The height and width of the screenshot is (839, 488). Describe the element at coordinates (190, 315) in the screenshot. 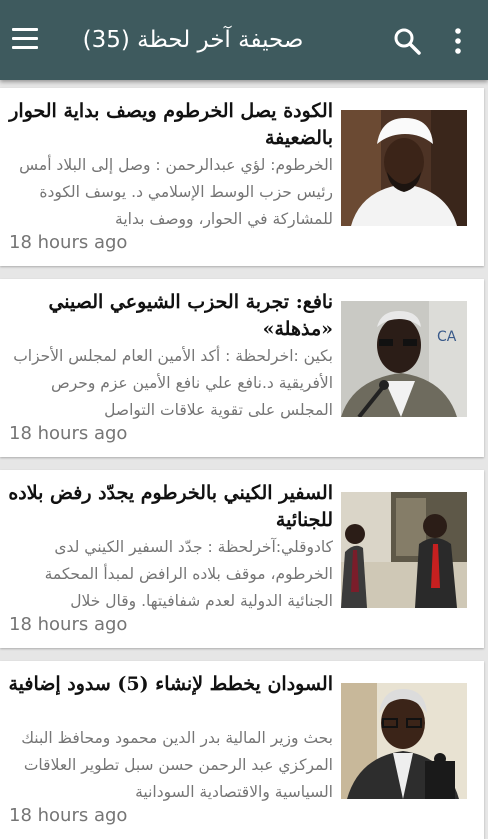

I see `article-headline: نافع: تجربة الحزب الشيوعي الصيني «مذهلة»` at that location.